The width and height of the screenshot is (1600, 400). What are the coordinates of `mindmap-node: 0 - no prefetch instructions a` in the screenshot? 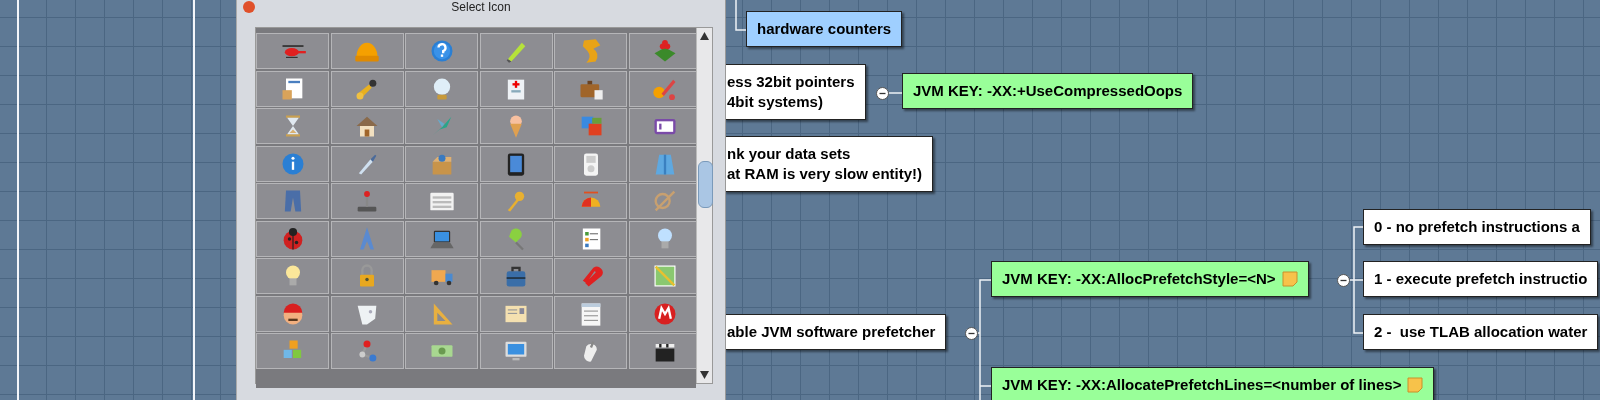 It's located at (1477, 227).